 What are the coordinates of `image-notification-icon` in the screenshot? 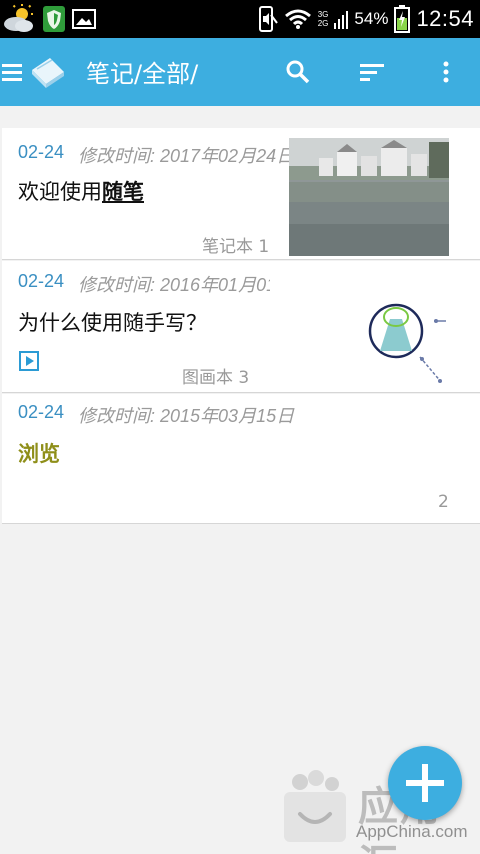 It's located at (84, 19).